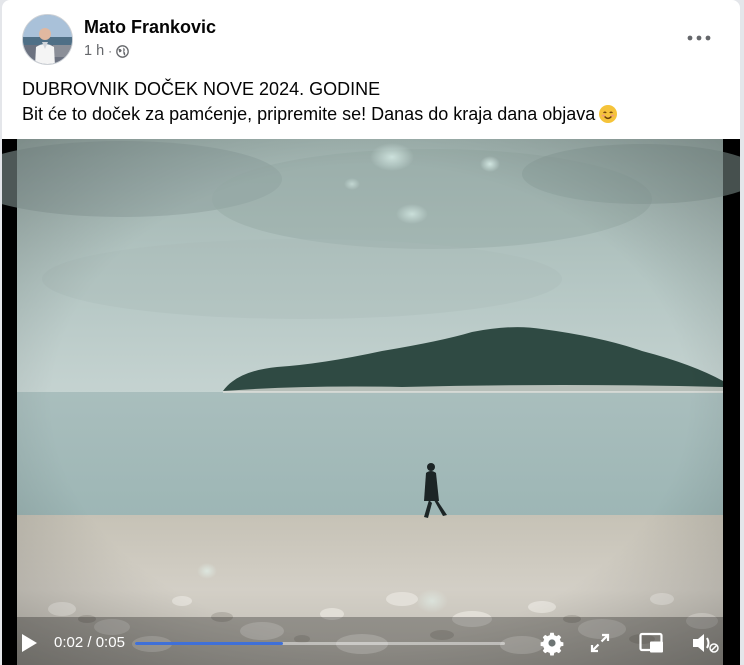  I want to click on mute-button, so click(705, 645).